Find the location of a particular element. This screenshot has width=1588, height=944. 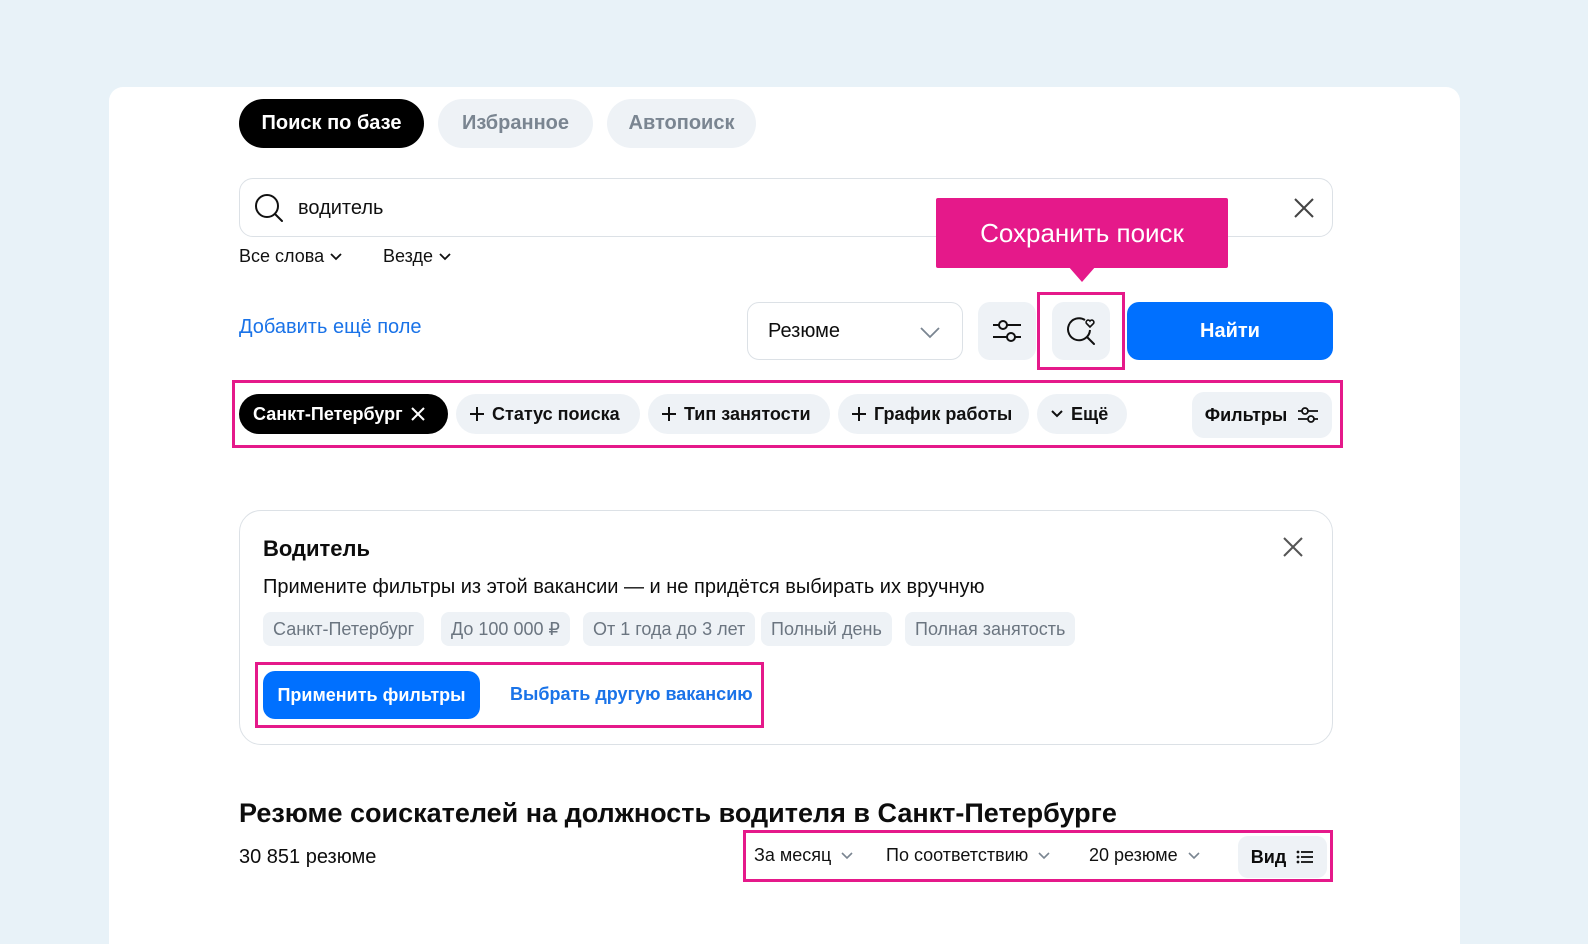

chip-schedule: График работы is located at coordinates (933, 414).